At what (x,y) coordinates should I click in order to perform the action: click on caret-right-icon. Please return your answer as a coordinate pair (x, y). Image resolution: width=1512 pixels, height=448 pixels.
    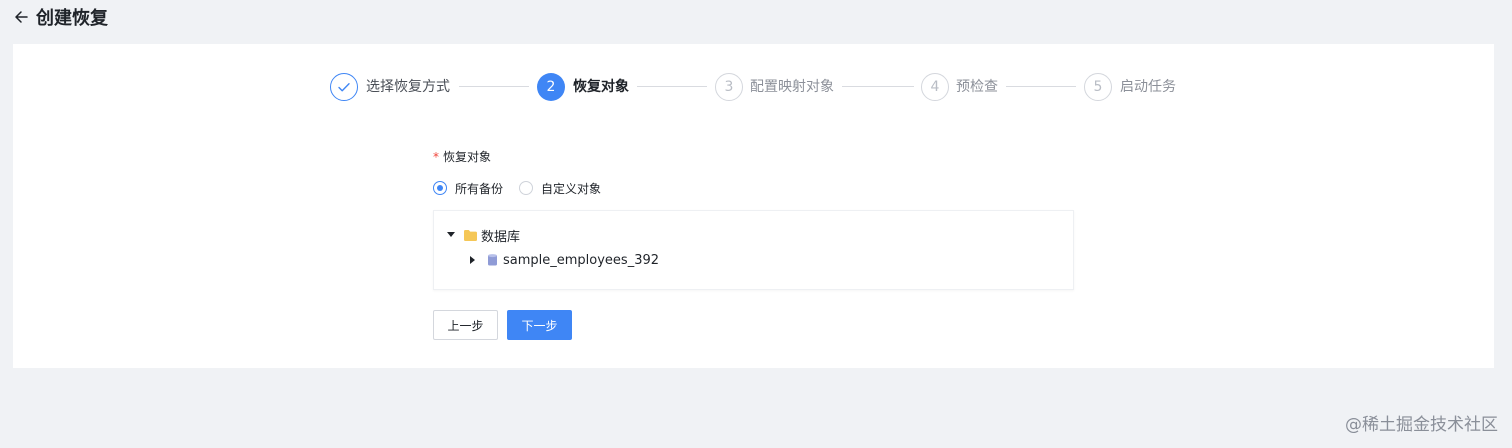
    Looking at the image, I should click on (473, 260).